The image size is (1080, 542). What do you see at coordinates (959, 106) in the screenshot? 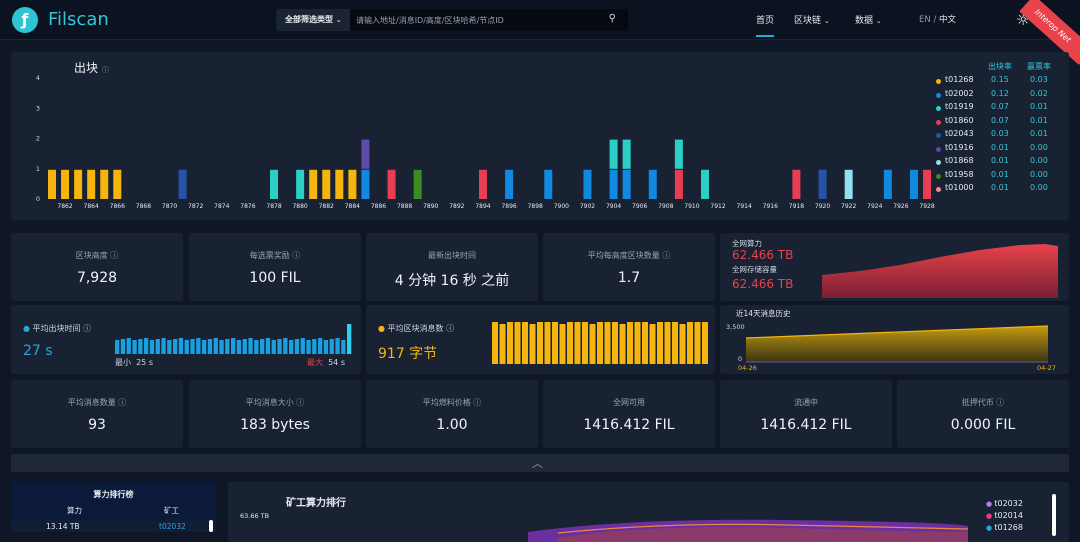
I see `legend-miner-id: t01919` at bounding box center [959, 106].